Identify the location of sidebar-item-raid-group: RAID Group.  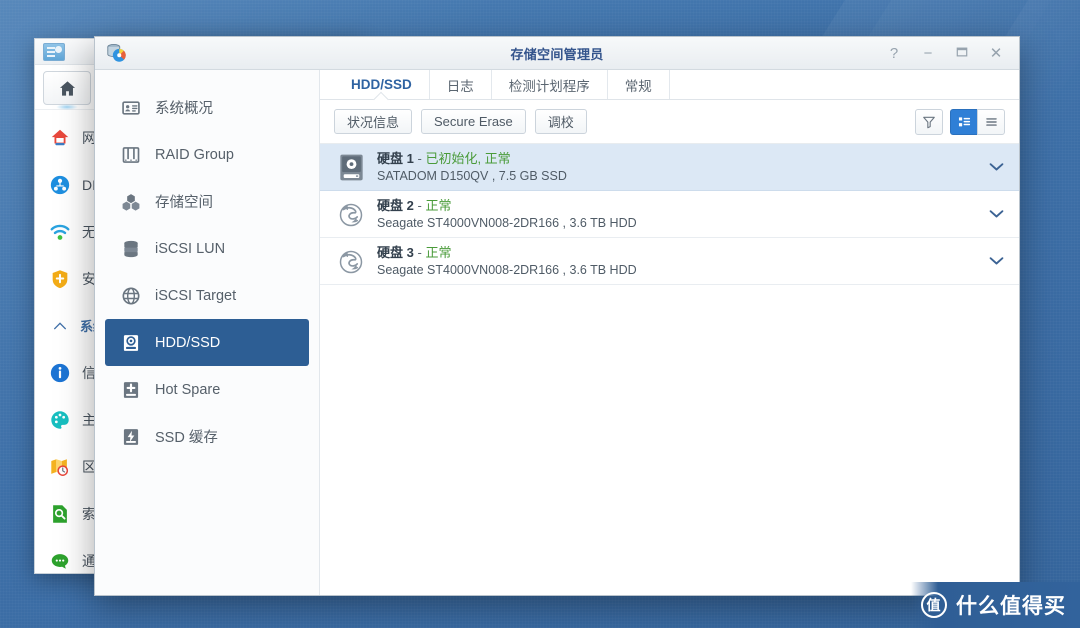
(207, 154).